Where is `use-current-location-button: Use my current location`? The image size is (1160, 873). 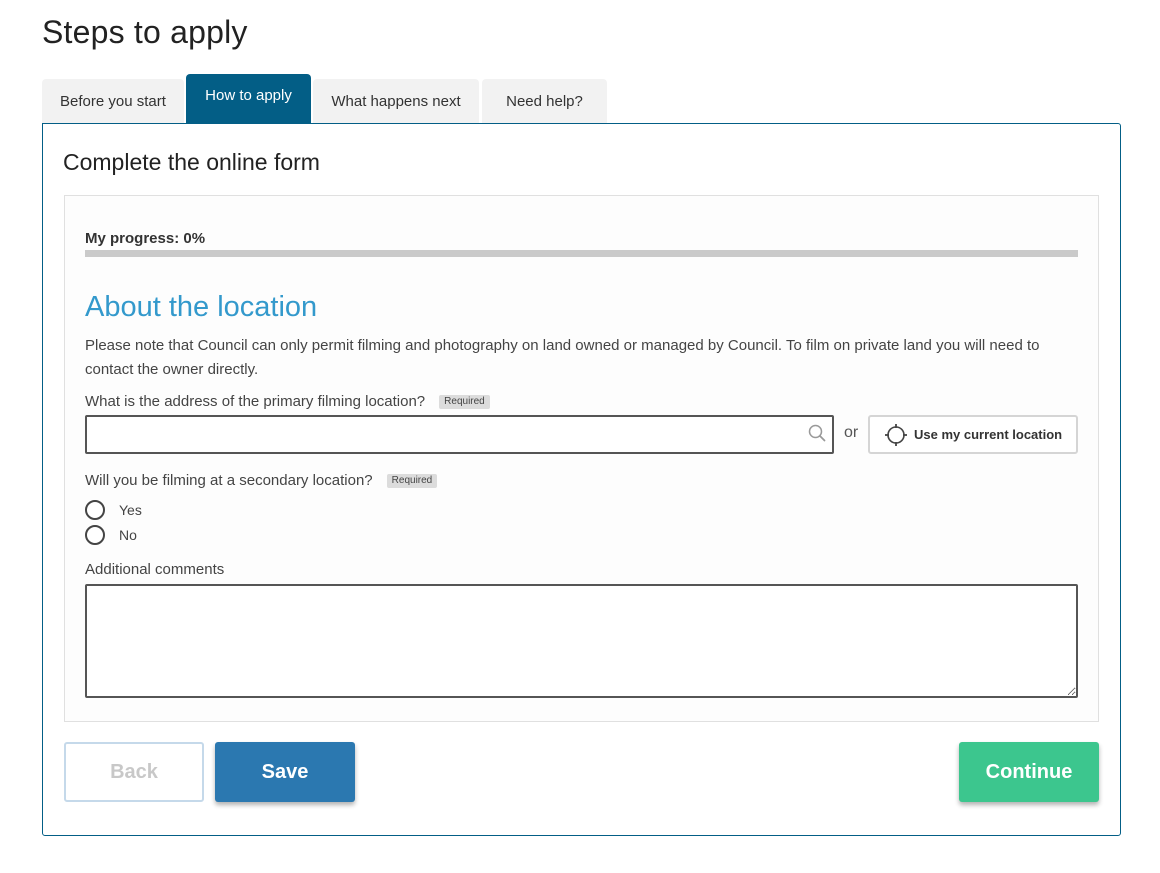 use-current-location-button: Use my current location is located at coordinates (973, 434).